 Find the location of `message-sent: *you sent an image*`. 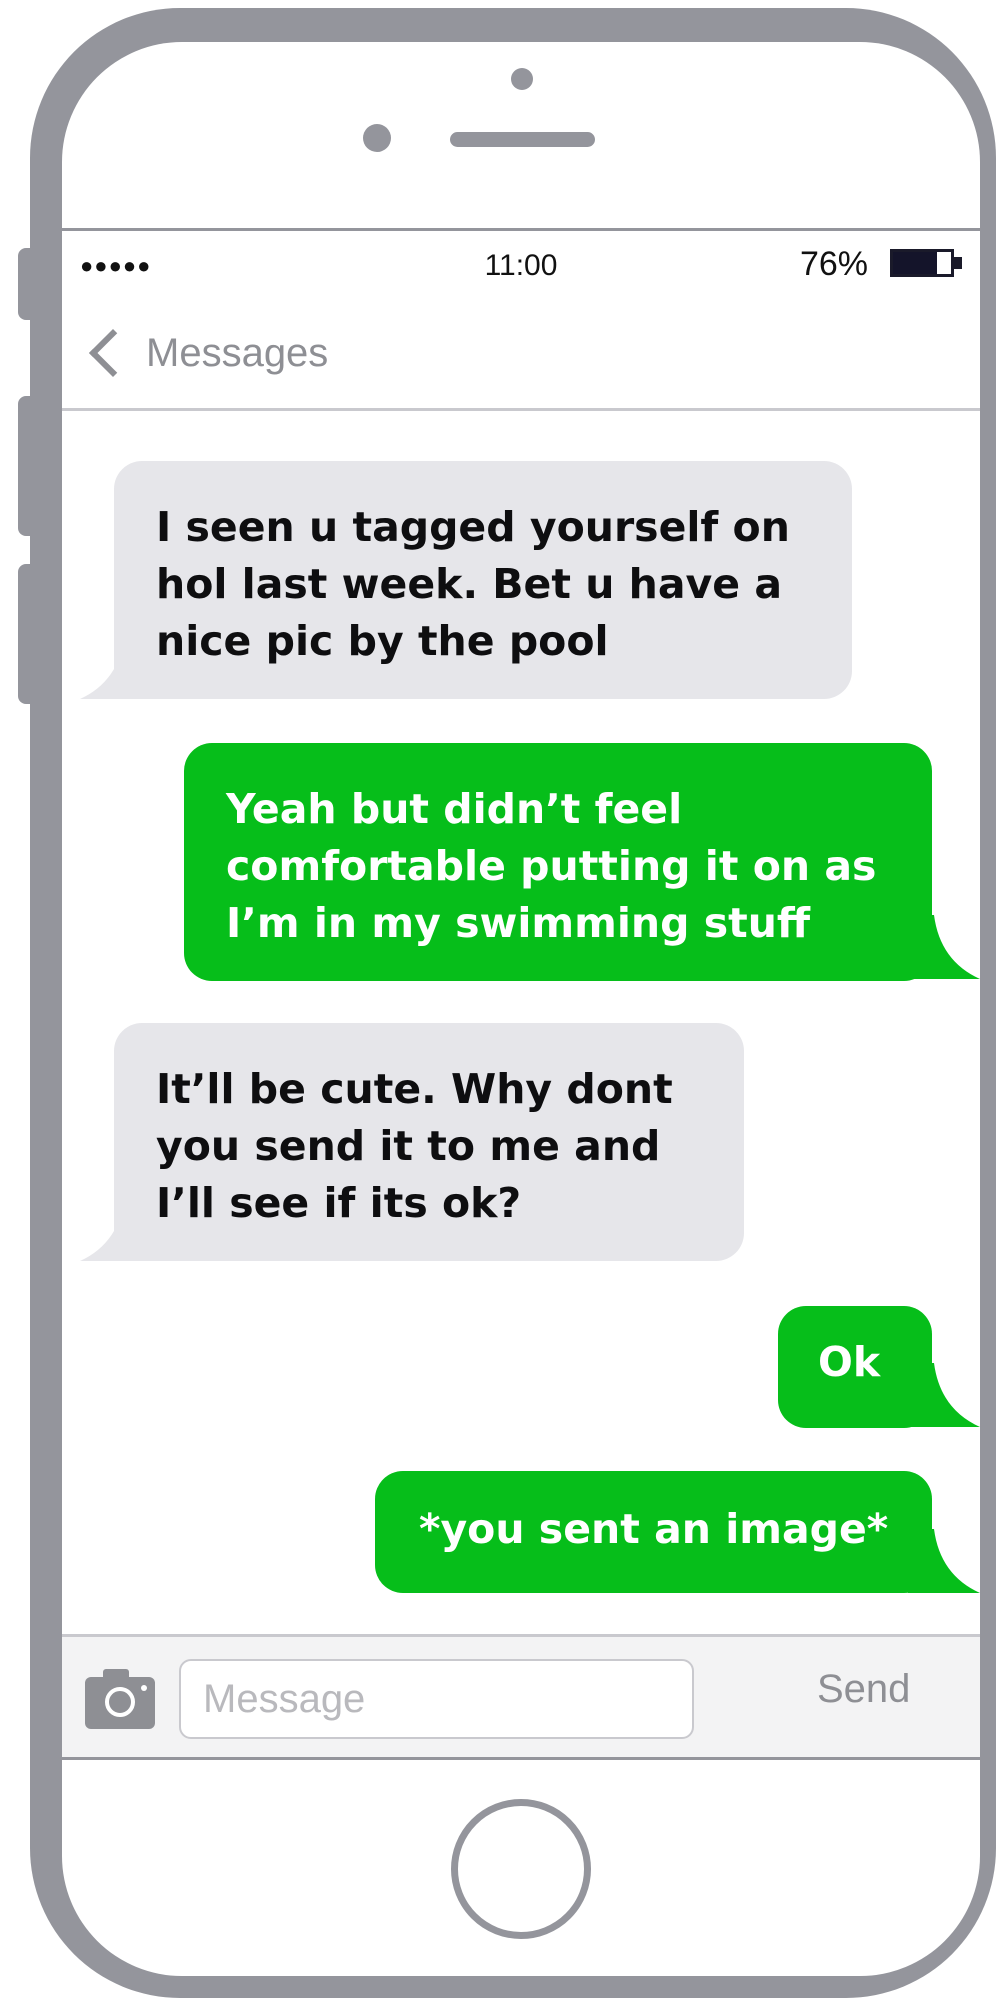

message-sent: *you sent an image* is located at coordinates (653, 1532).